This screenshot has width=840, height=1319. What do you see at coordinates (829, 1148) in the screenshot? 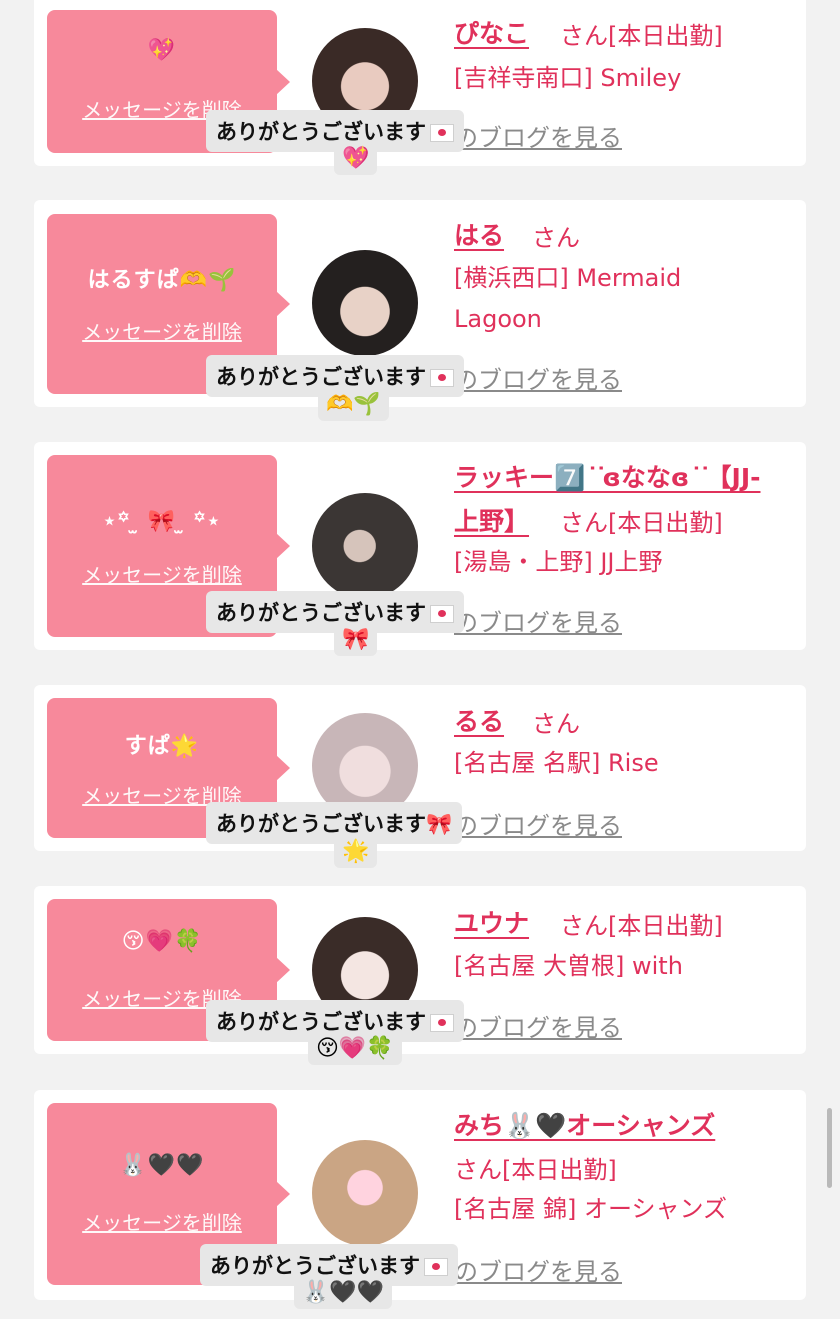
I see `scrollbar` at bounding box center [829, 1148].